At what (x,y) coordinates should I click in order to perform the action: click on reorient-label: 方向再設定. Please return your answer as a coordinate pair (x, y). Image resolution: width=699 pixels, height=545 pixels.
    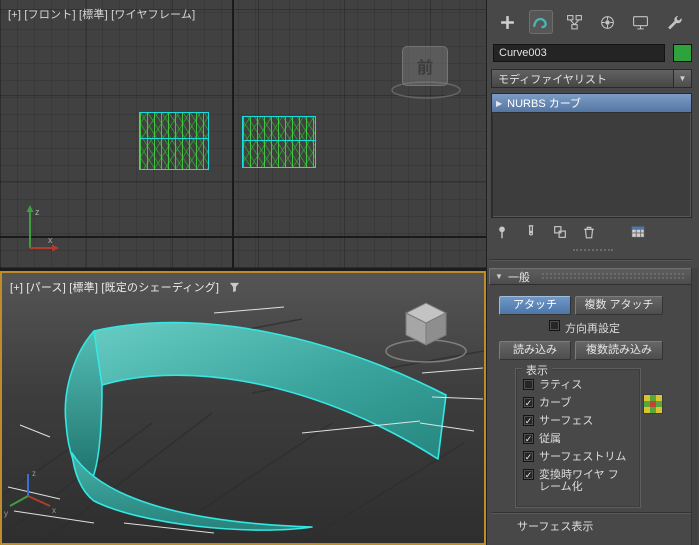
    Looking at the image, I should click on (592, 329).